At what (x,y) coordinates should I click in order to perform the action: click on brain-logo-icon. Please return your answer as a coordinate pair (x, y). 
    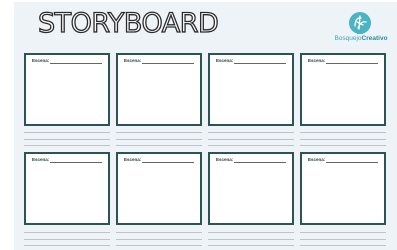
    Looking at the image, I should click on (360, 23).